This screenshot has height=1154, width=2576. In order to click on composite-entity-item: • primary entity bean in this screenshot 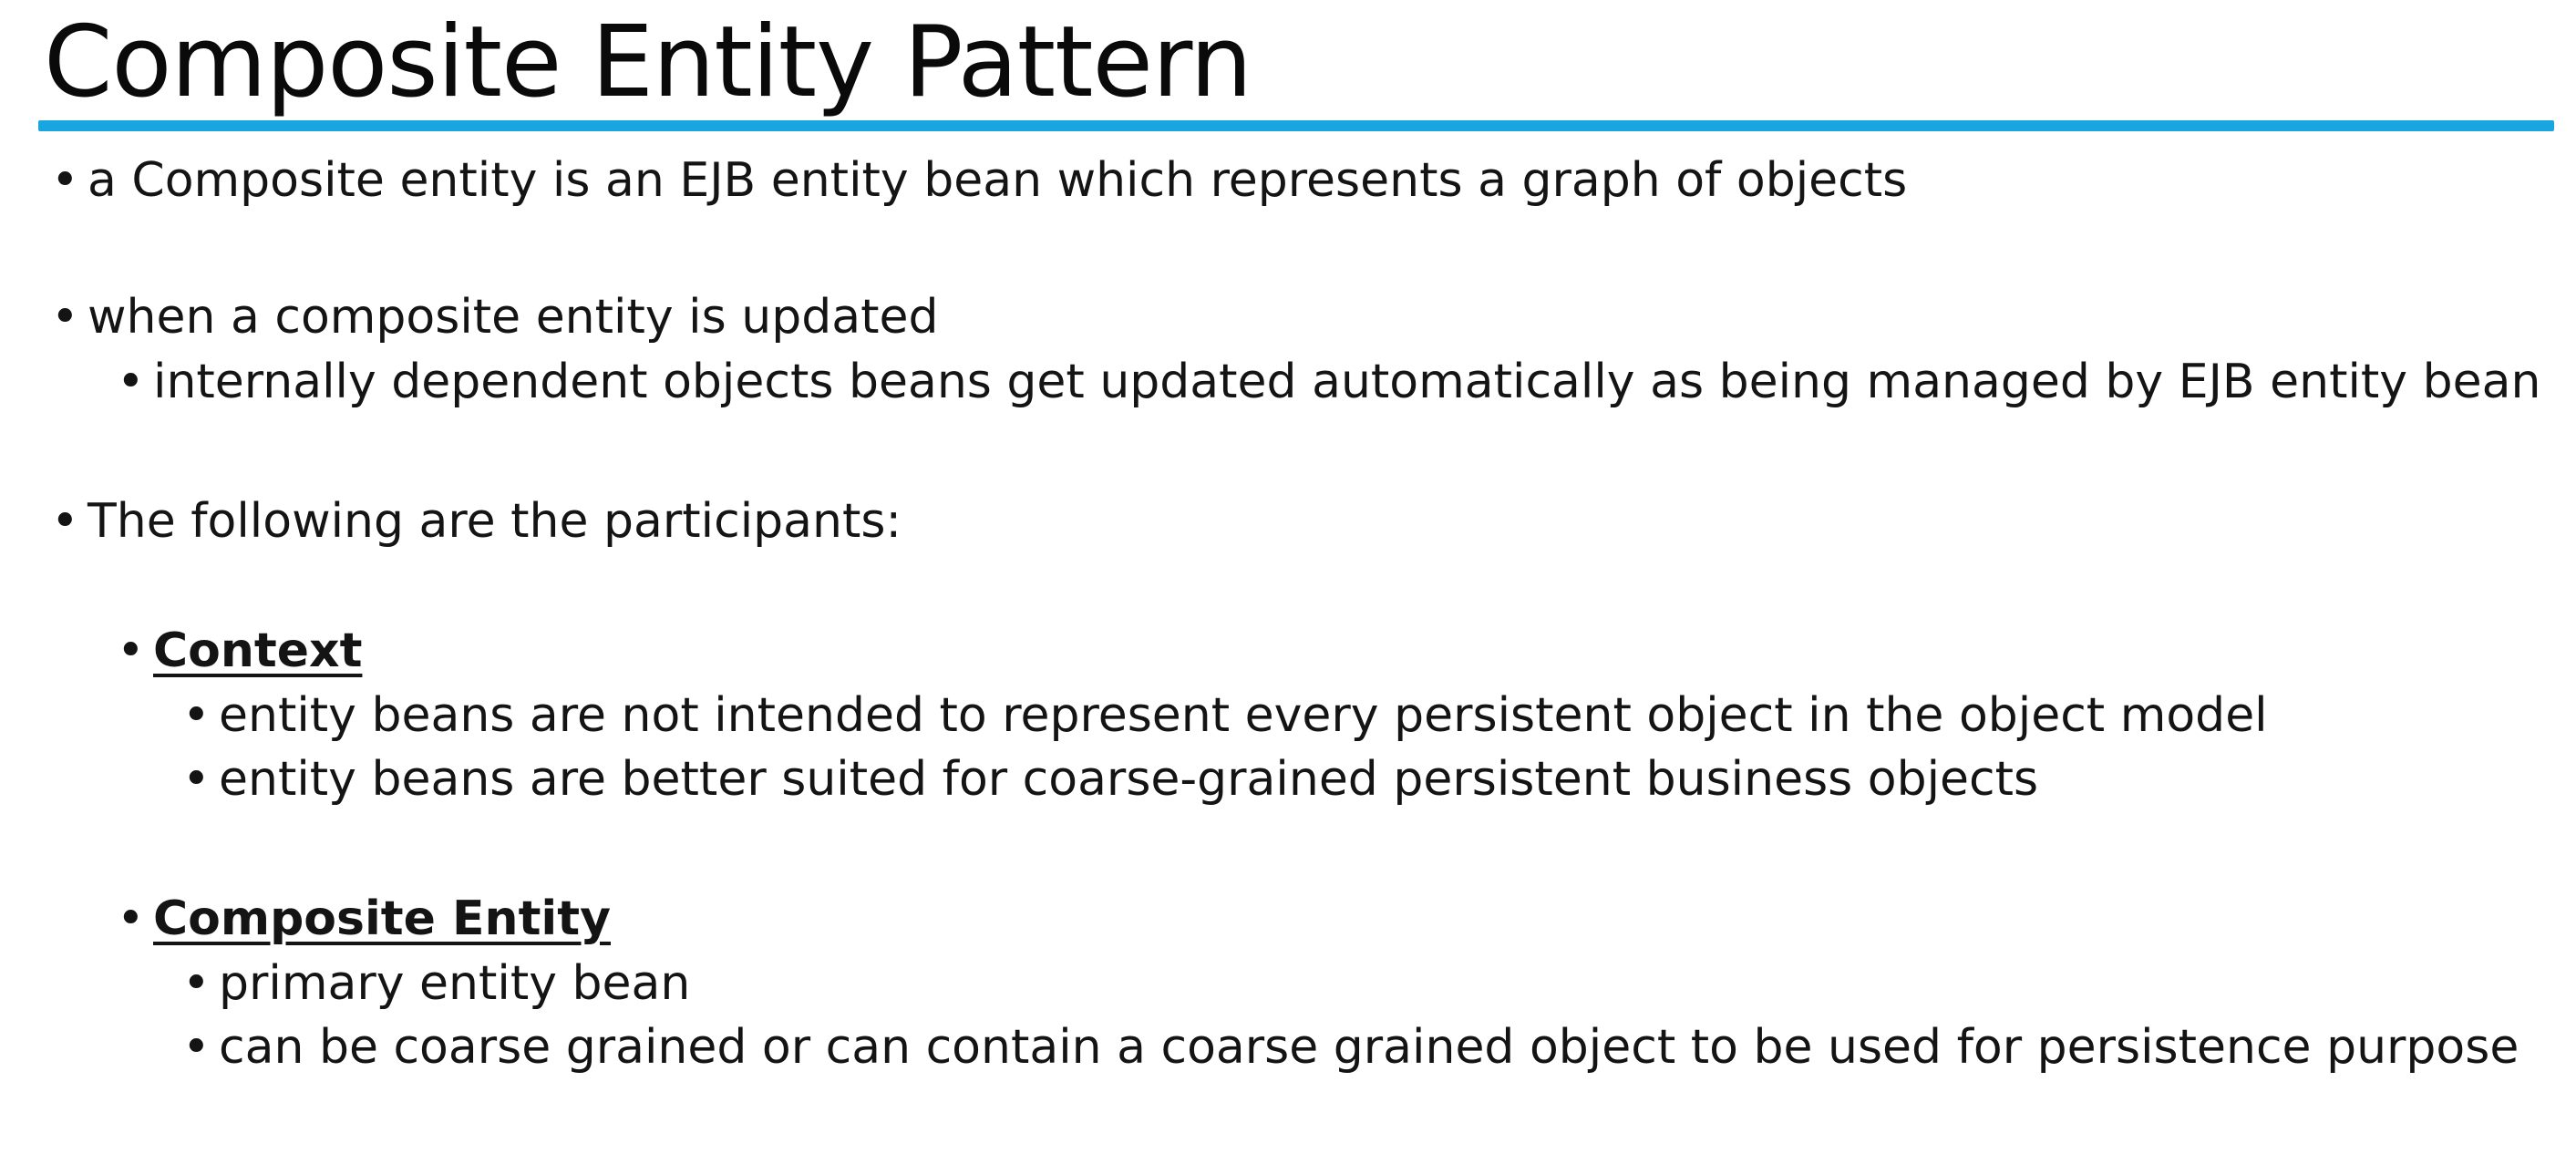, I will do `click(436, 984)`.